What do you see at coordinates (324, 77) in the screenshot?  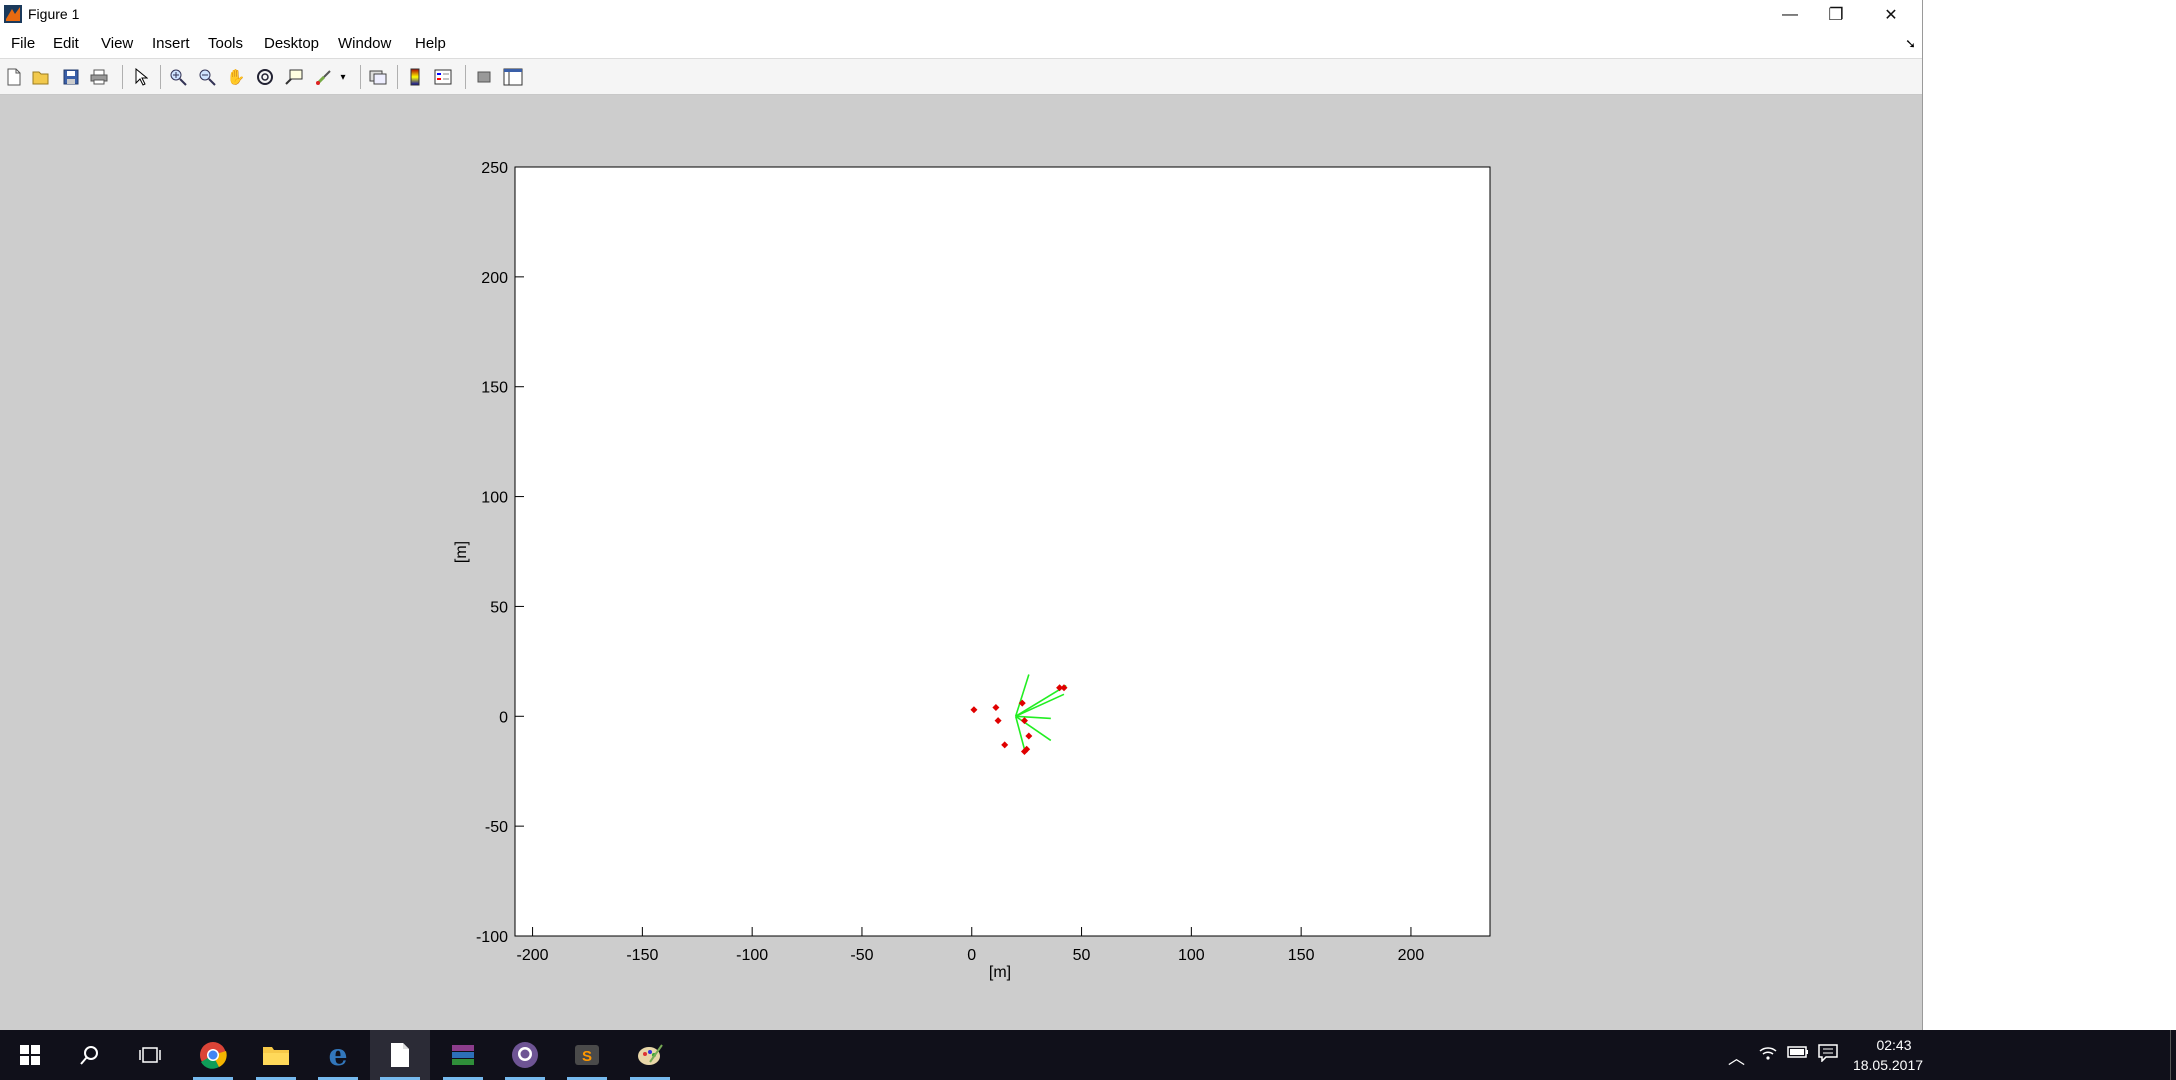 I see `brush-icon` at bounding box center [324, 77].